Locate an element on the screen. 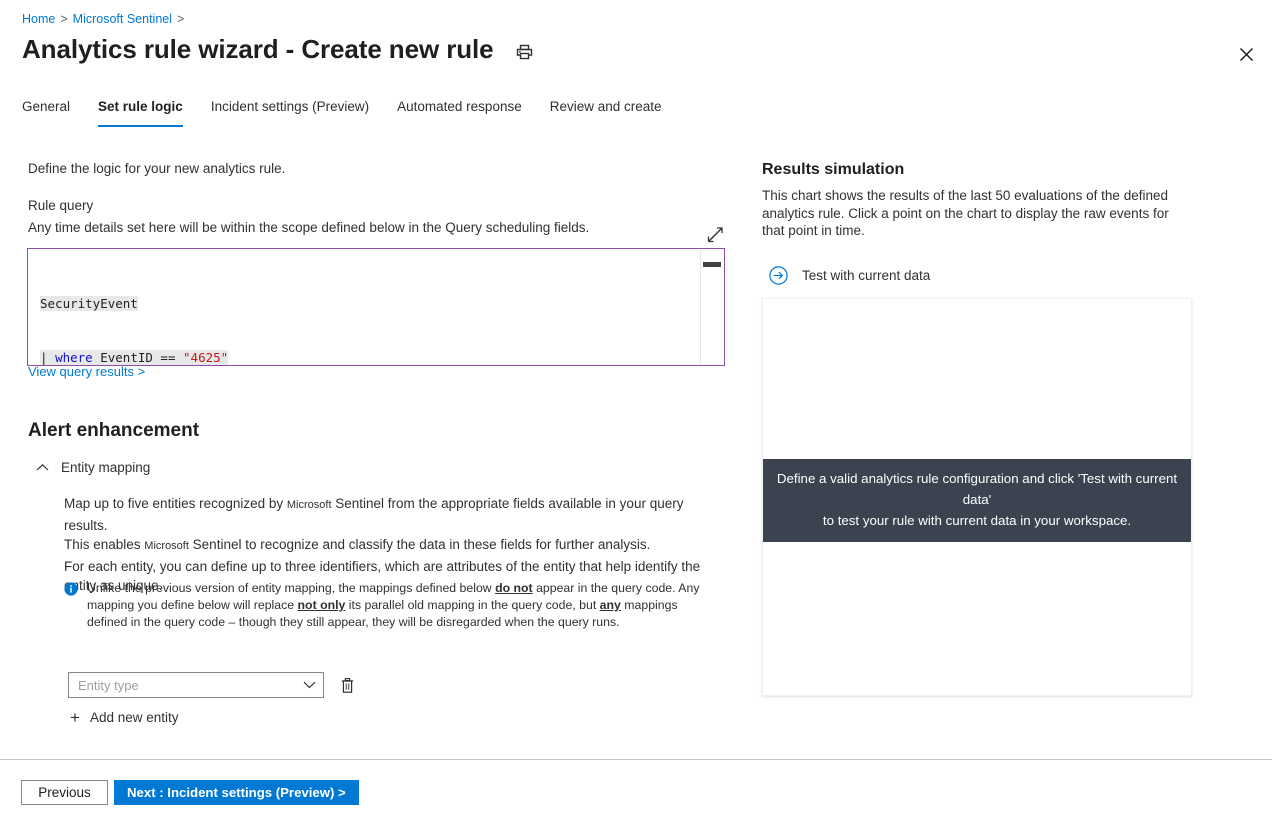 The height and width of the screenshot is (825, 1272). chevron-down-icon is located at coordinates (309, 685).